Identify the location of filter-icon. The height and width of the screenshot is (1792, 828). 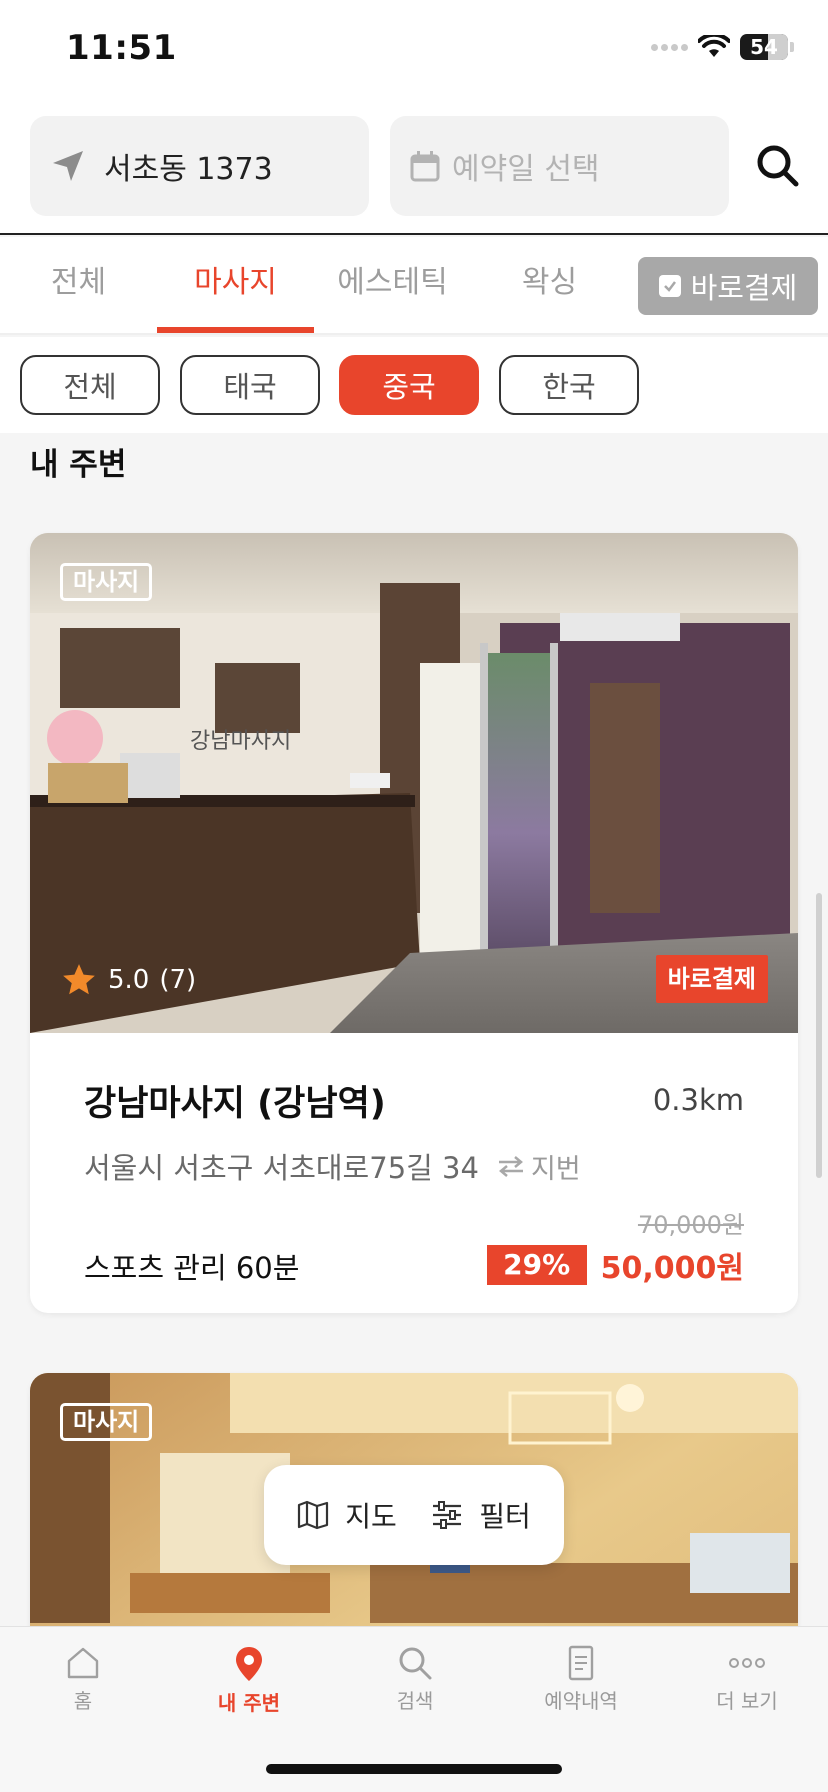
(447, 1515).